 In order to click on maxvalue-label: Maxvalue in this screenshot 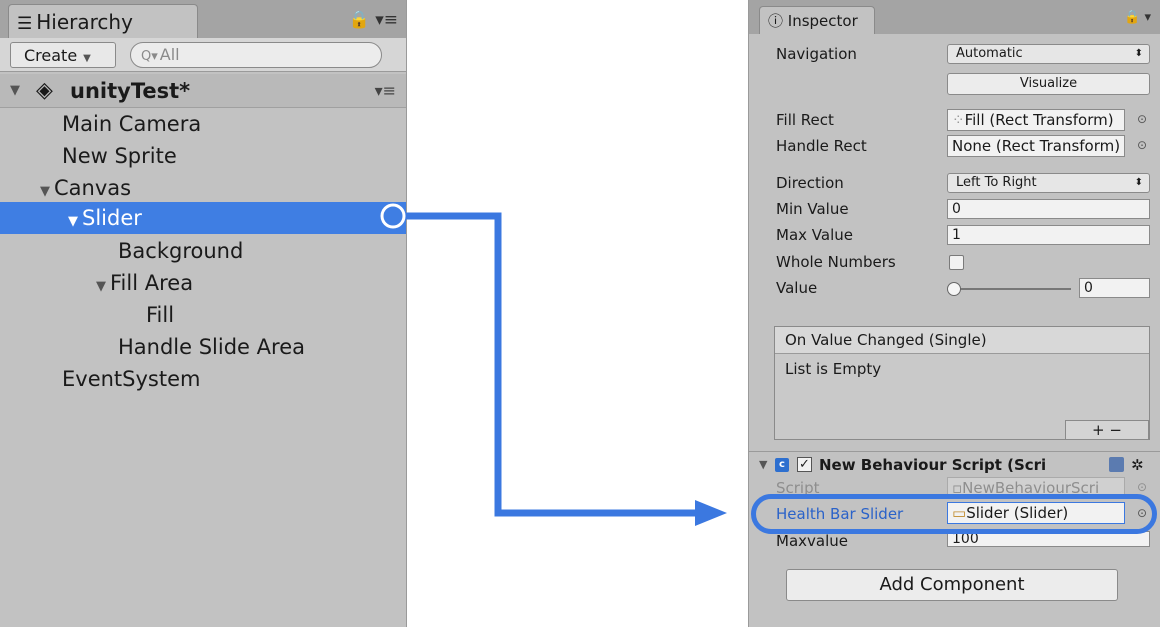, I will do `click(812, 541)`.